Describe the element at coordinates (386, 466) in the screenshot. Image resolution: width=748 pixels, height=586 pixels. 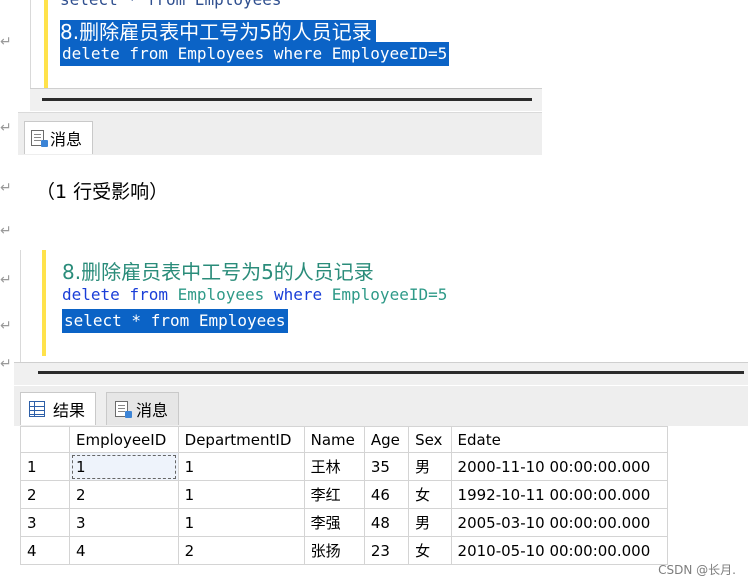
I see `grid-cell: 35` at that location.